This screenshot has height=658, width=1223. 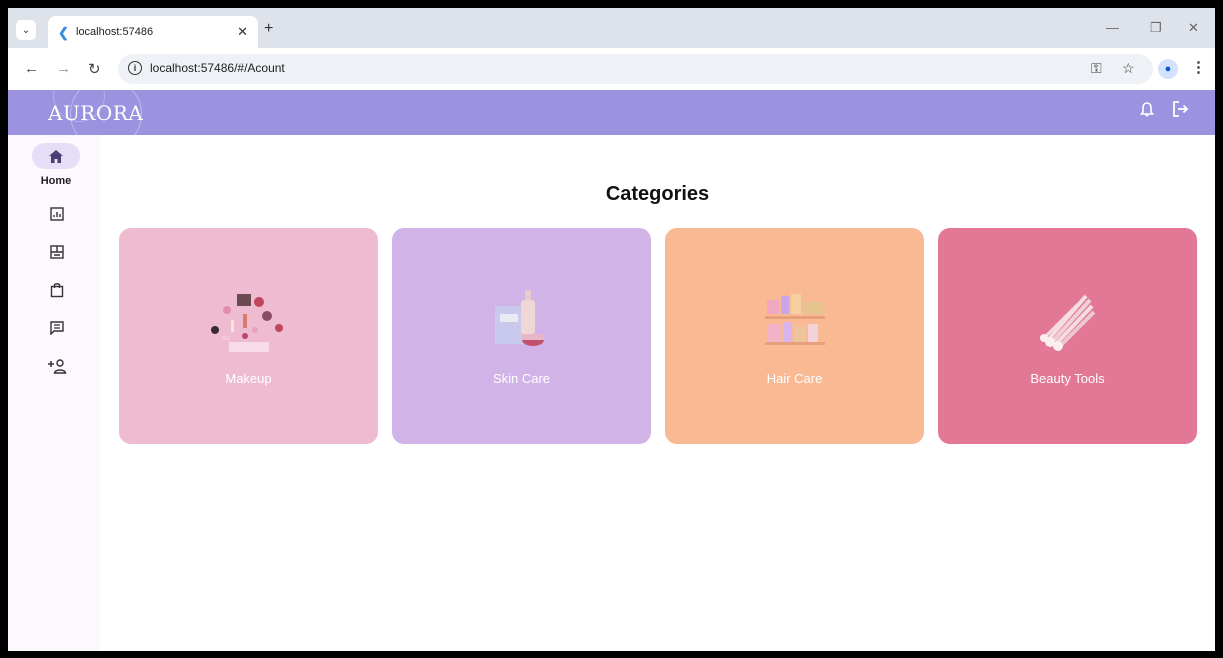 I want to click on category-card-skin-care: Skin Care, so click(x=521, y=336).